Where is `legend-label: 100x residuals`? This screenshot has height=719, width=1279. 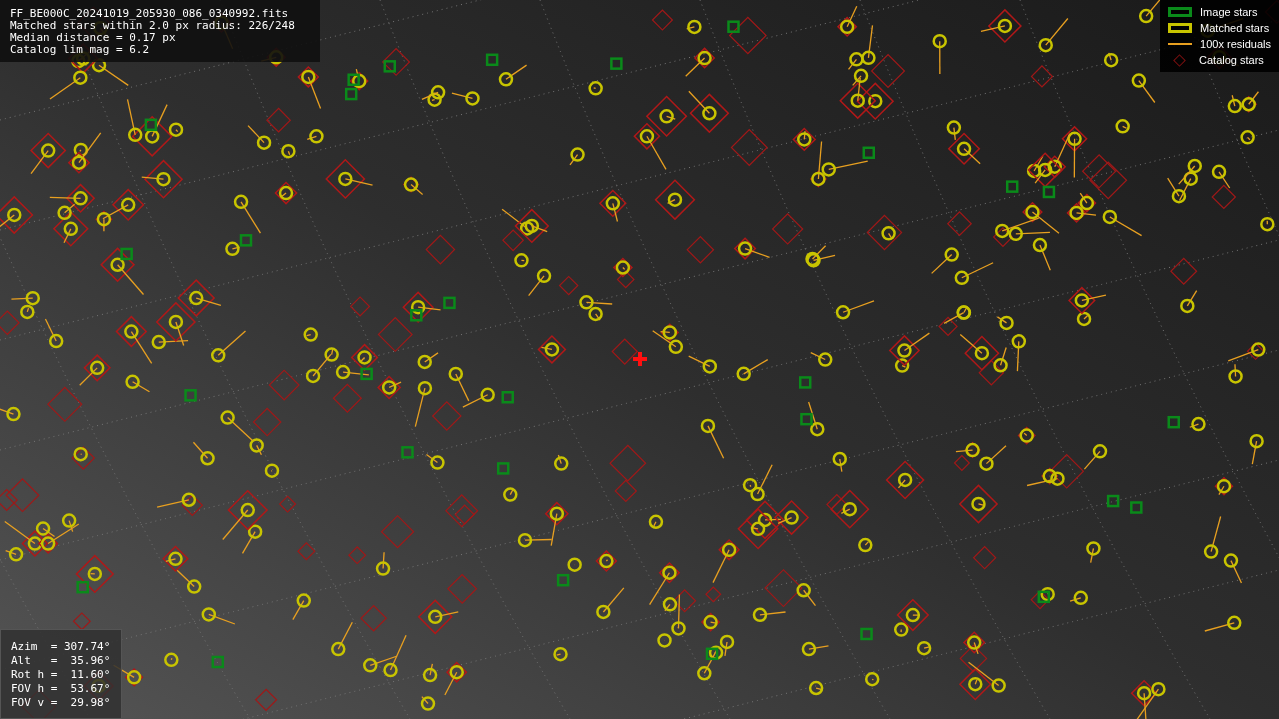 legend-label: 100x residuals is located at coordinates (1235, 44).